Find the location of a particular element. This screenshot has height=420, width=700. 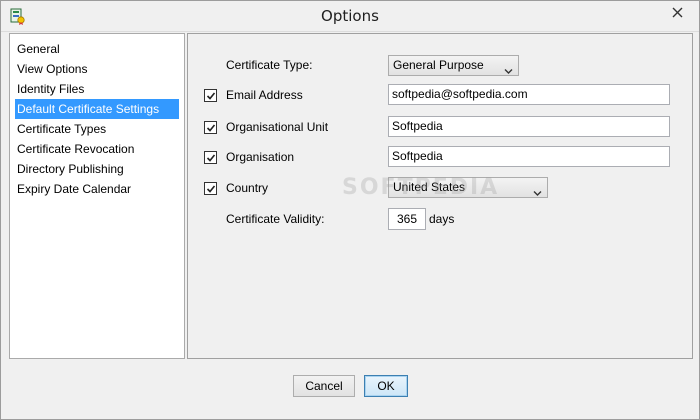

email-address-checkbox is located at coordinates (210, 95).